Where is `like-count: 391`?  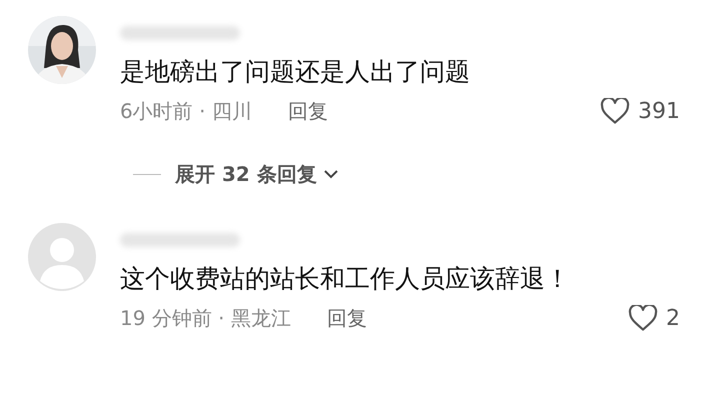
like-count: 391 is located at coordinates (659, 111).